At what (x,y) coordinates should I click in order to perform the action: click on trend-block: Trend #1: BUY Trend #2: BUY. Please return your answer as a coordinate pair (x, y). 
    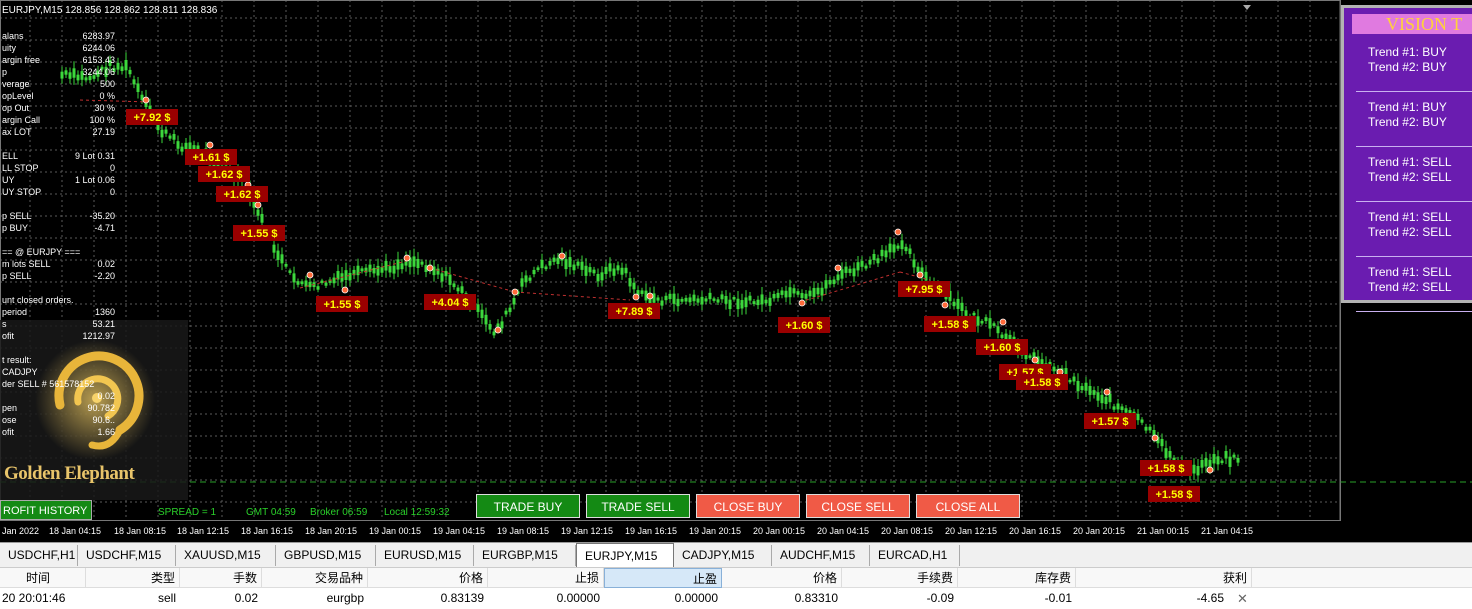
    Looking at the image, I should click on (1414, 68).